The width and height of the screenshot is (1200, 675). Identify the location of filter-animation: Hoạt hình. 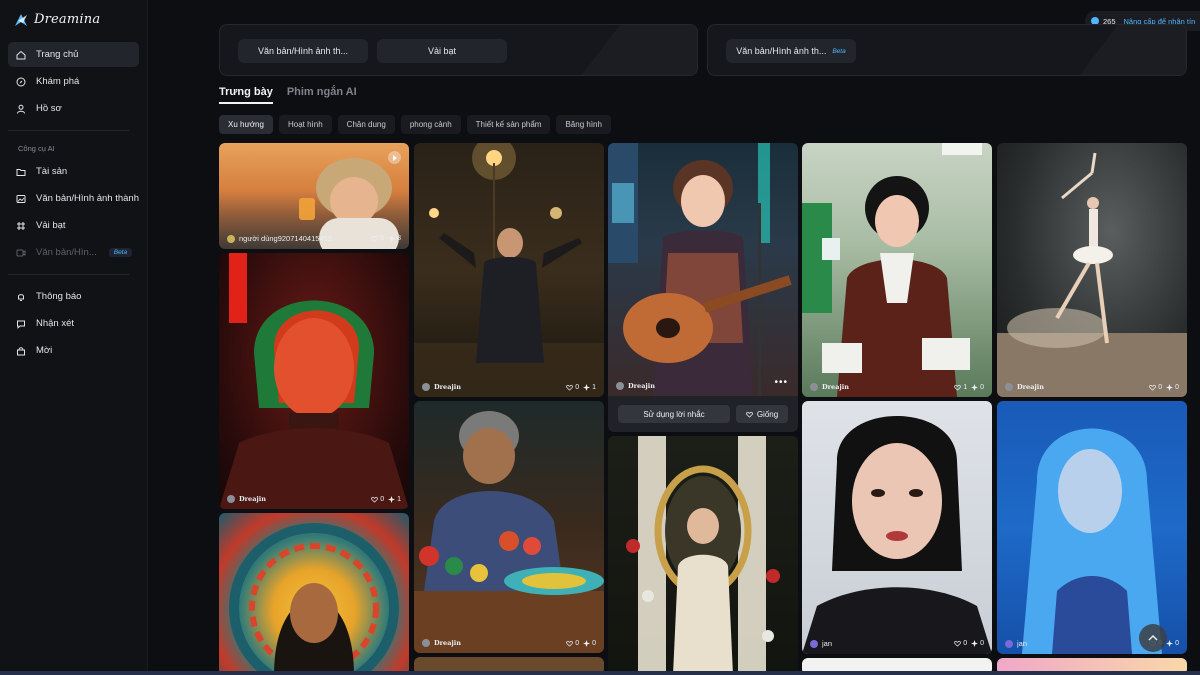
(305, 124).